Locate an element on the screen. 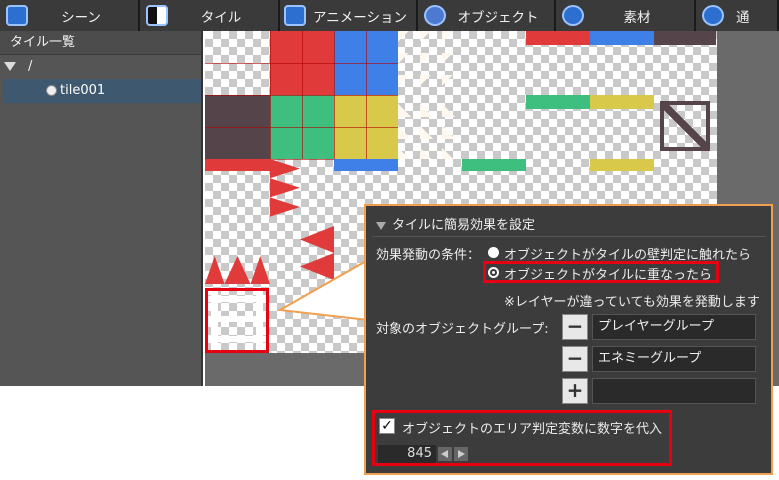 The image size is (779, 480). section-title: タイルに簡易効果を設定 is located at coordinates (464, 225).